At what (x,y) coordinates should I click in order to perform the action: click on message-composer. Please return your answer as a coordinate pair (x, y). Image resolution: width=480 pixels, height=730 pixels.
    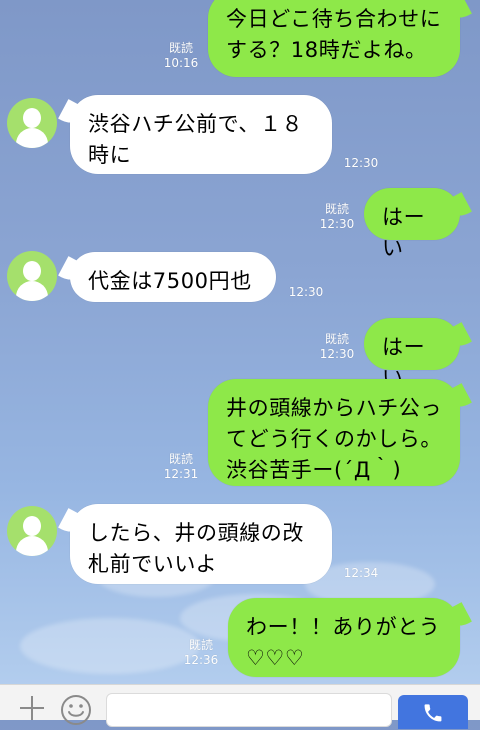
    Looking at the image, I should click on (240, 706).